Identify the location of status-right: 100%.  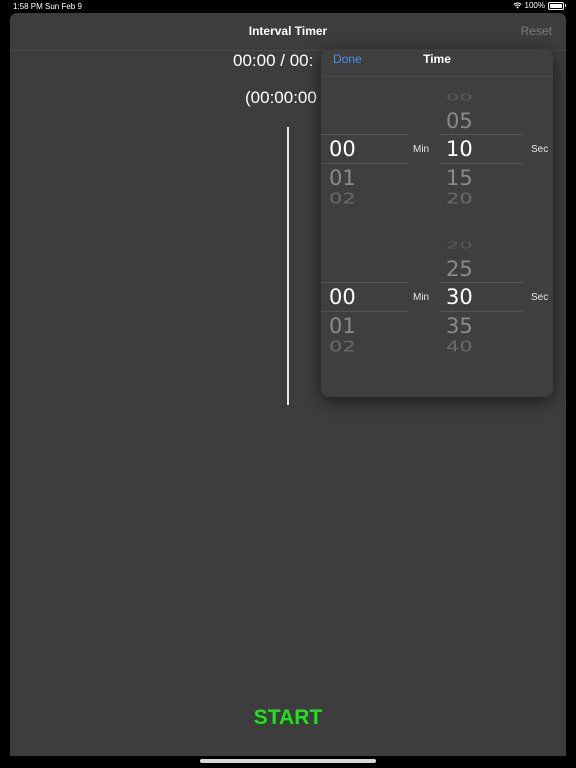
(539, 5).